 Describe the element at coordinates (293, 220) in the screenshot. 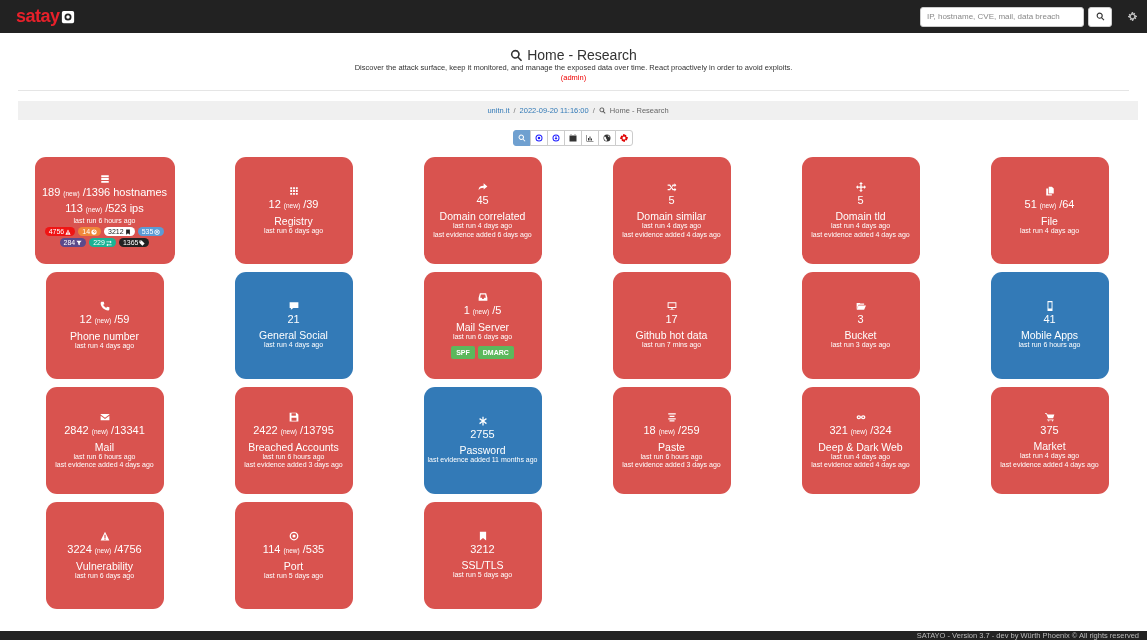

I see `tile-label: Registry` at that location.